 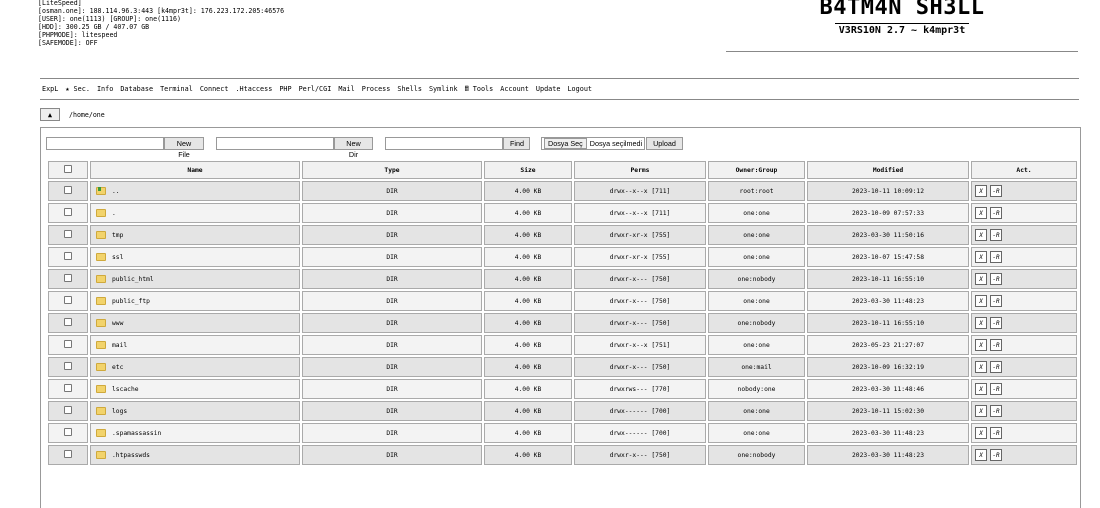 I want to click on upload-button: Upload, so click(x=664, y=143).